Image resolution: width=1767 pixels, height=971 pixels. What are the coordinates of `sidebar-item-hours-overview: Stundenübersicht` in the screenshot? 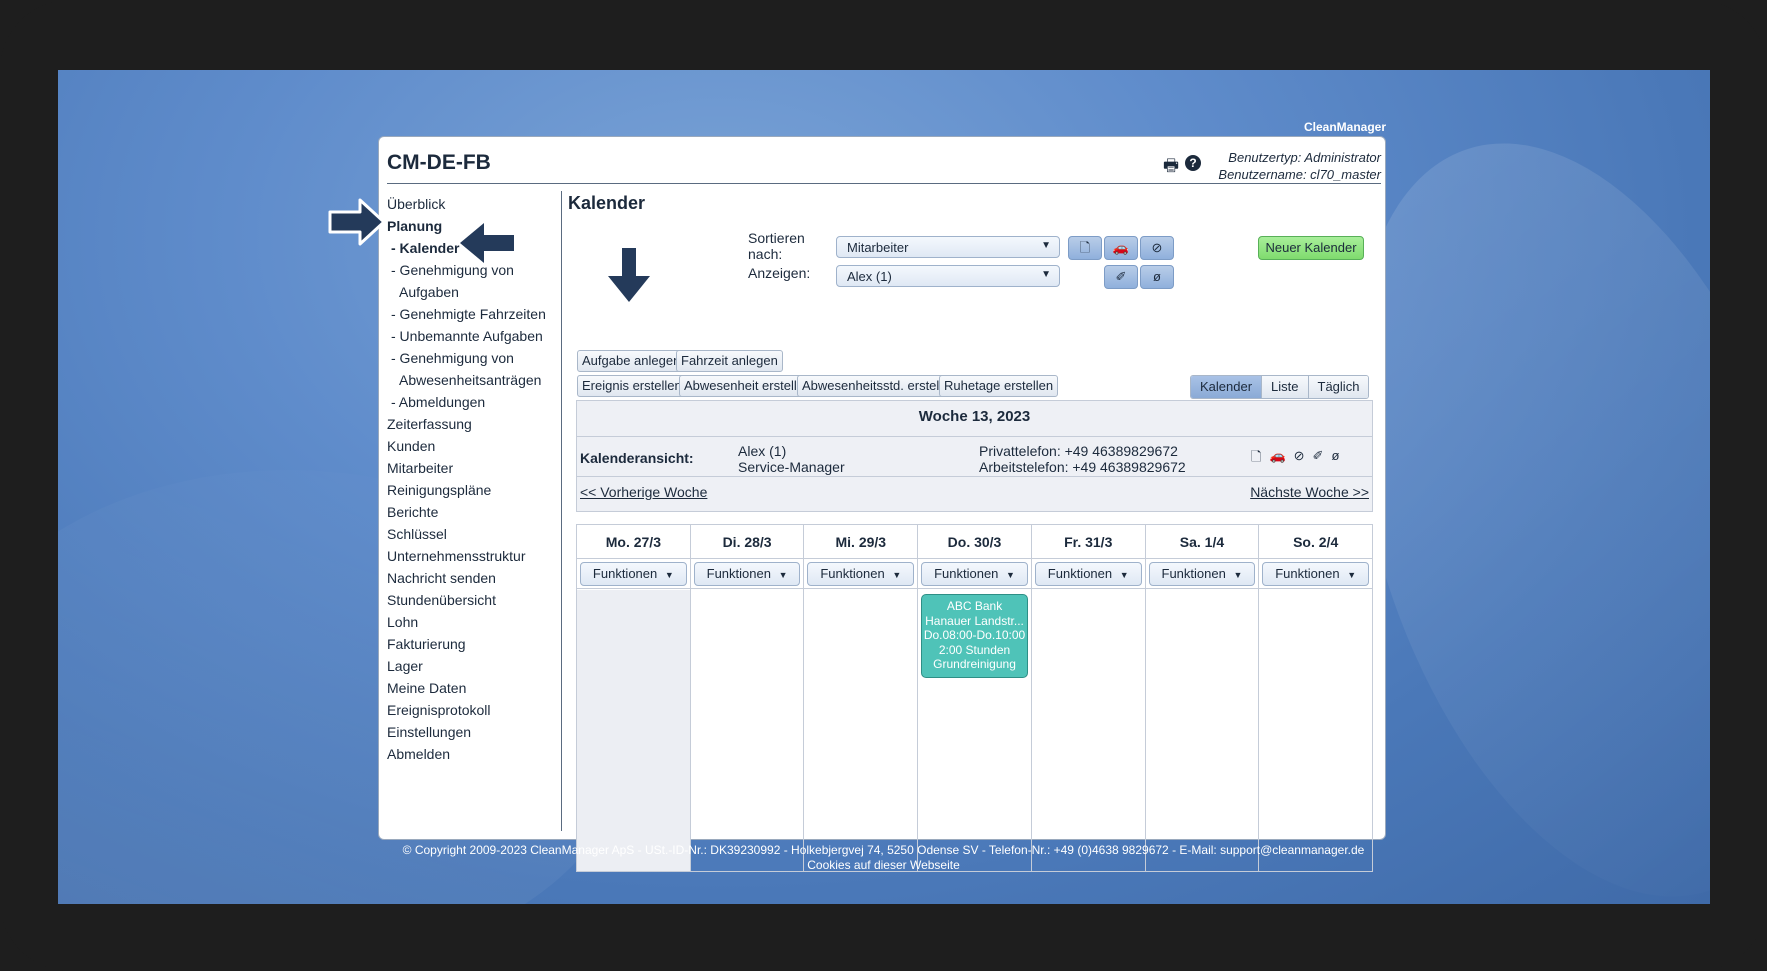 It's located at (474, 600).